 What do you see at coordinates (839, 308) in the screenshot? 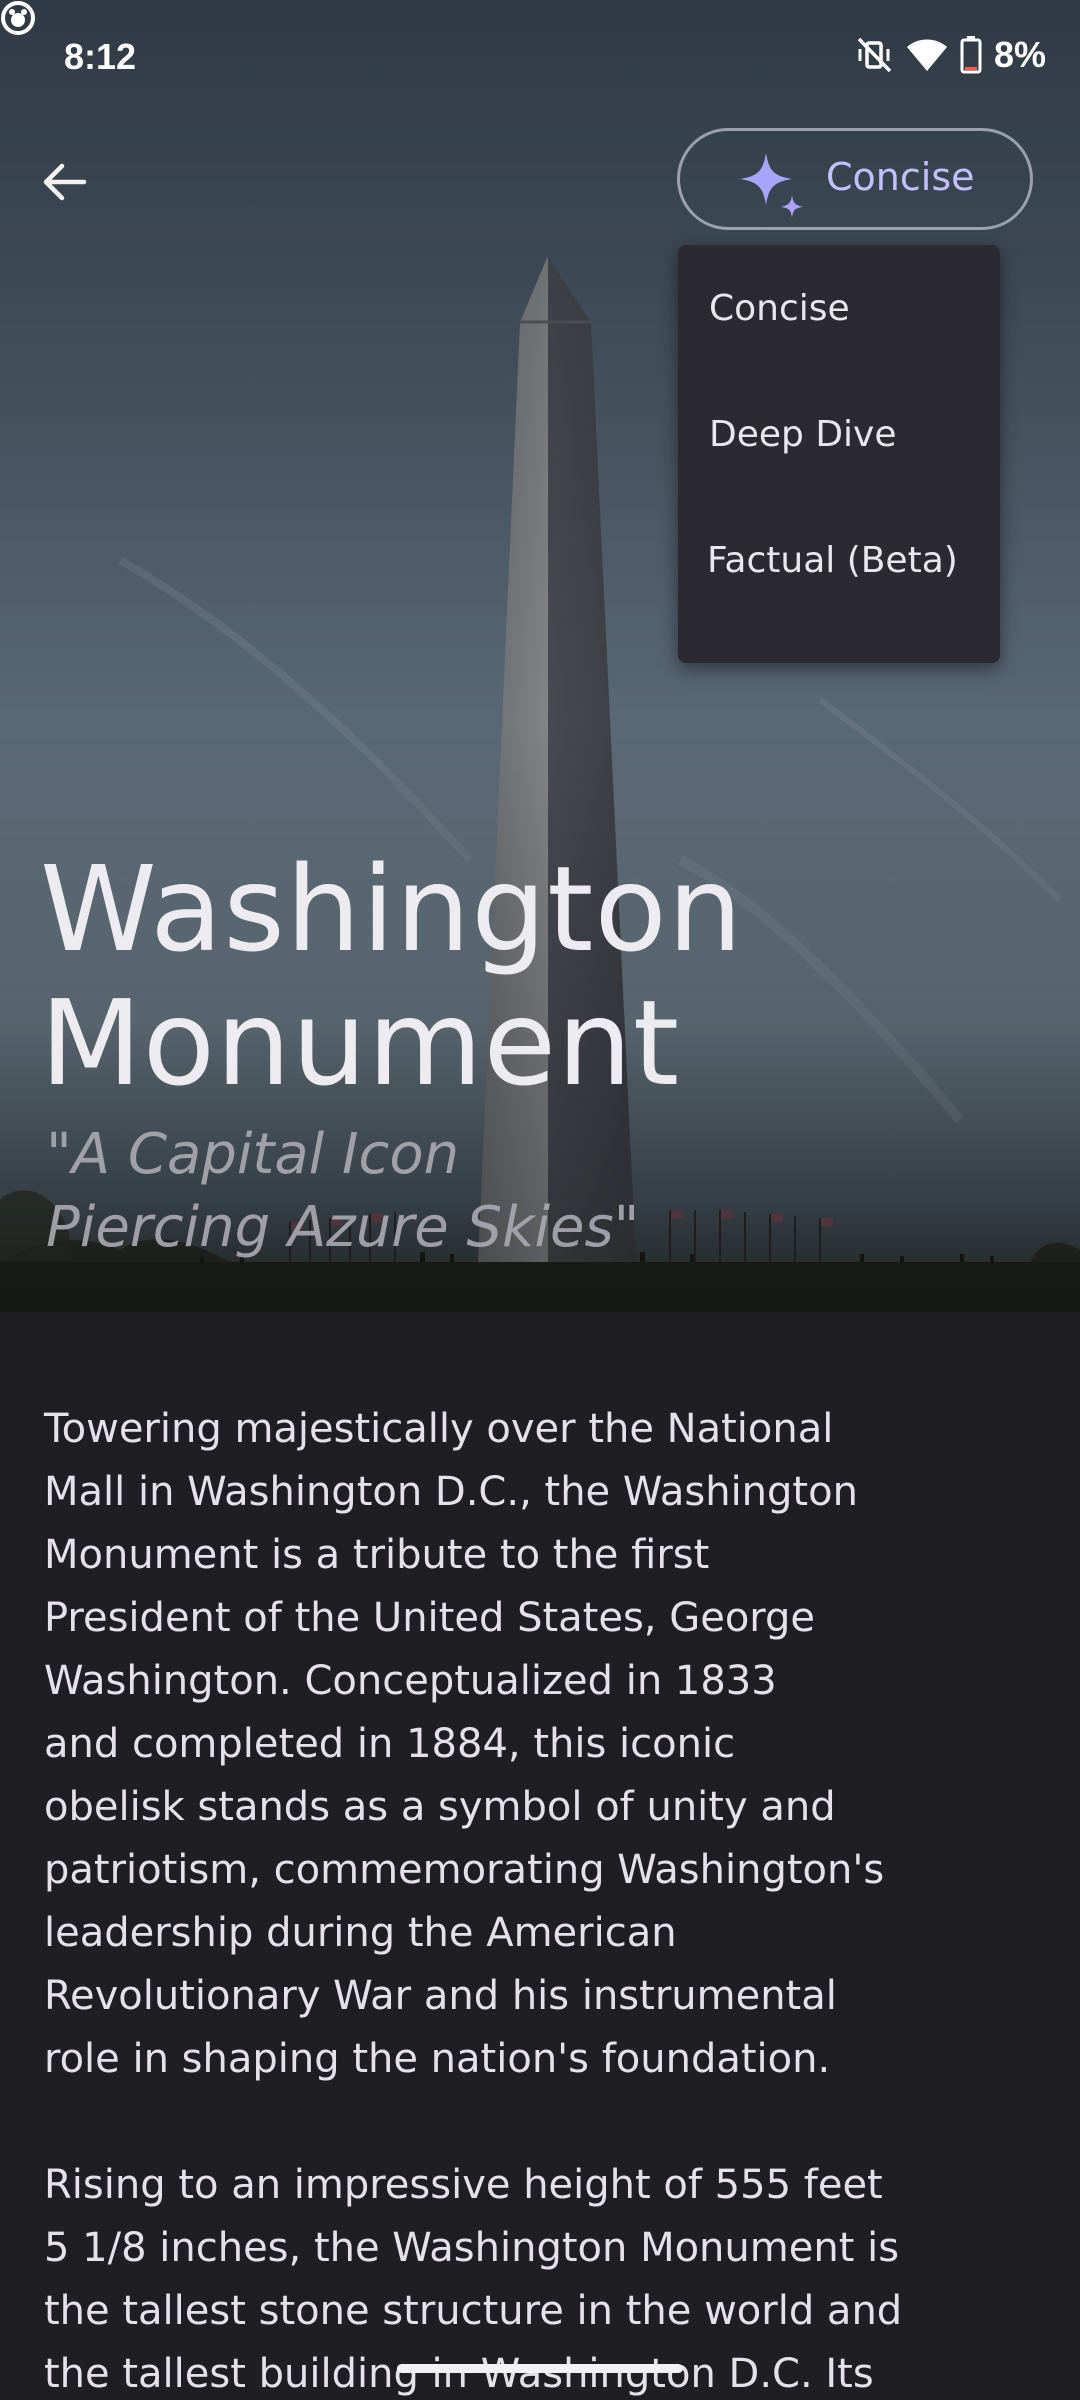
I see `menu-item-concise: Concise` at bounding box center [839, 308].